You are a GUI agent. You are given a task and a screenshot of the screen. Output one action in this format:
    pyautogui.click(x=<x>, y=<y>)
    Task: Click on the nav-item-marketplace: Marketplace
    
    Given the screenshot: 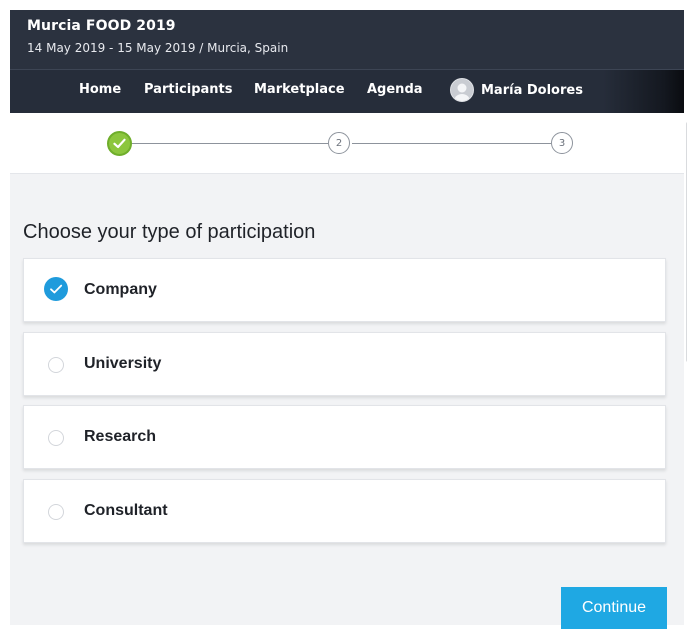 What is the action you would take?
    pyautogui.click(x=299, y=89)
    